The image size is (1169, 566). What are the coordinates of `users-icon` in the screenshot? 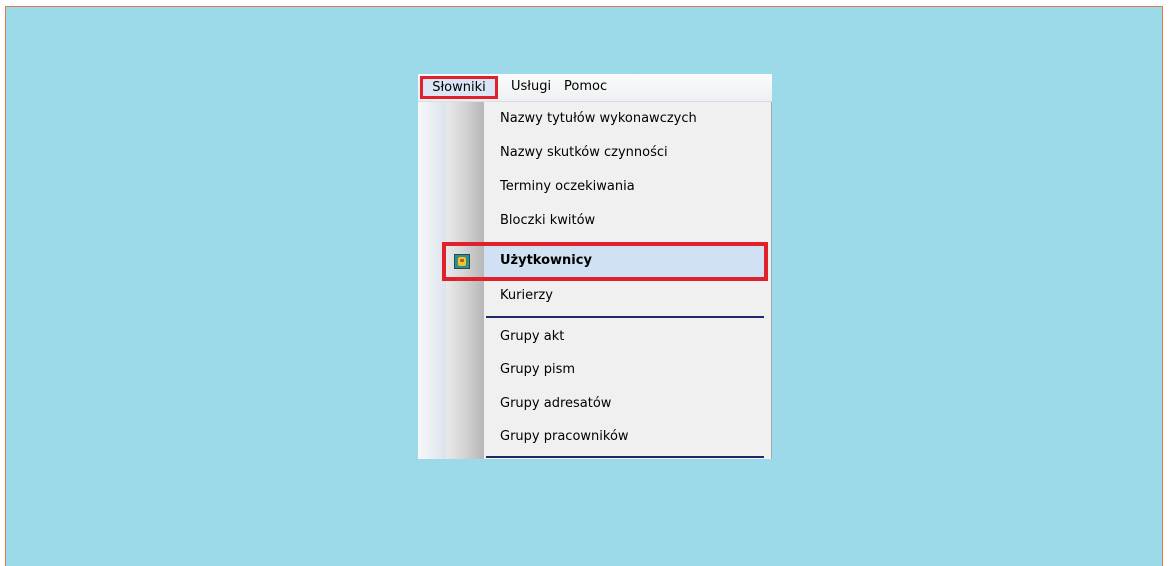 It's located at (462, 261).